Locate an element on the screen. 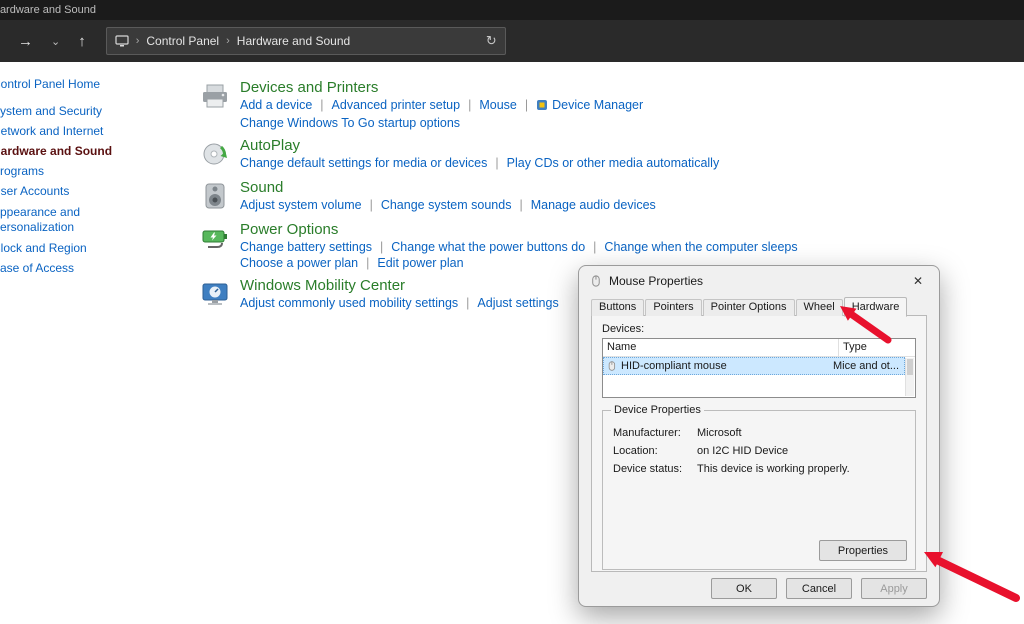 This screenshot has width=1024, height=624. link-add-a-device: Add a device is located at coordinates (276, 105).